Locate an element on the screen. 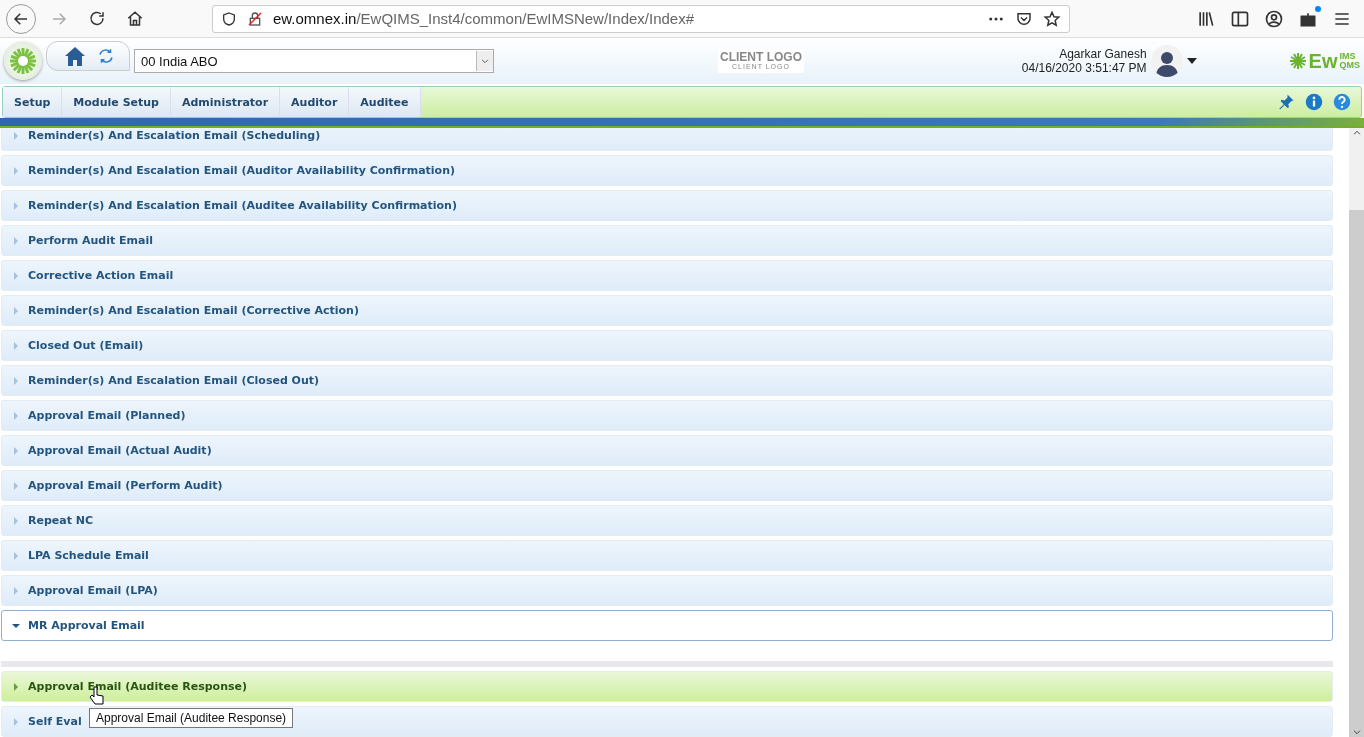  shield-icon is located at coordinates (229, 18).